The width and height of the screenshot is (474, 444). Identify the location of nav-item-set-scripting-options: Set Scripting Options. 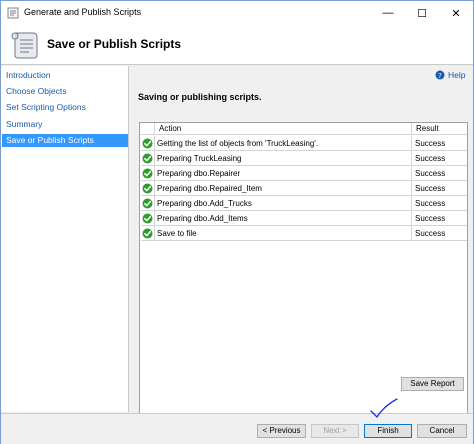
(65, 107).